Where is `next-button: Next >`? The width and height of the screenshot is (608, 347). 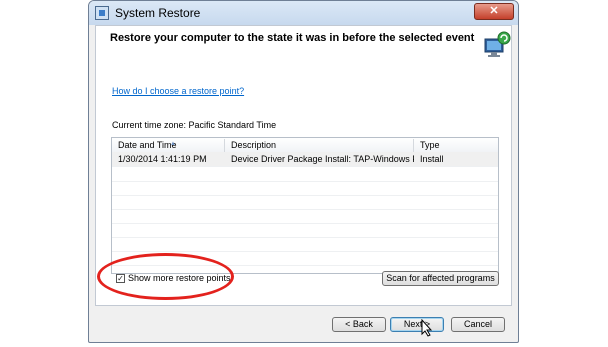
next-button: Next > is located at coordinates (417, 324).